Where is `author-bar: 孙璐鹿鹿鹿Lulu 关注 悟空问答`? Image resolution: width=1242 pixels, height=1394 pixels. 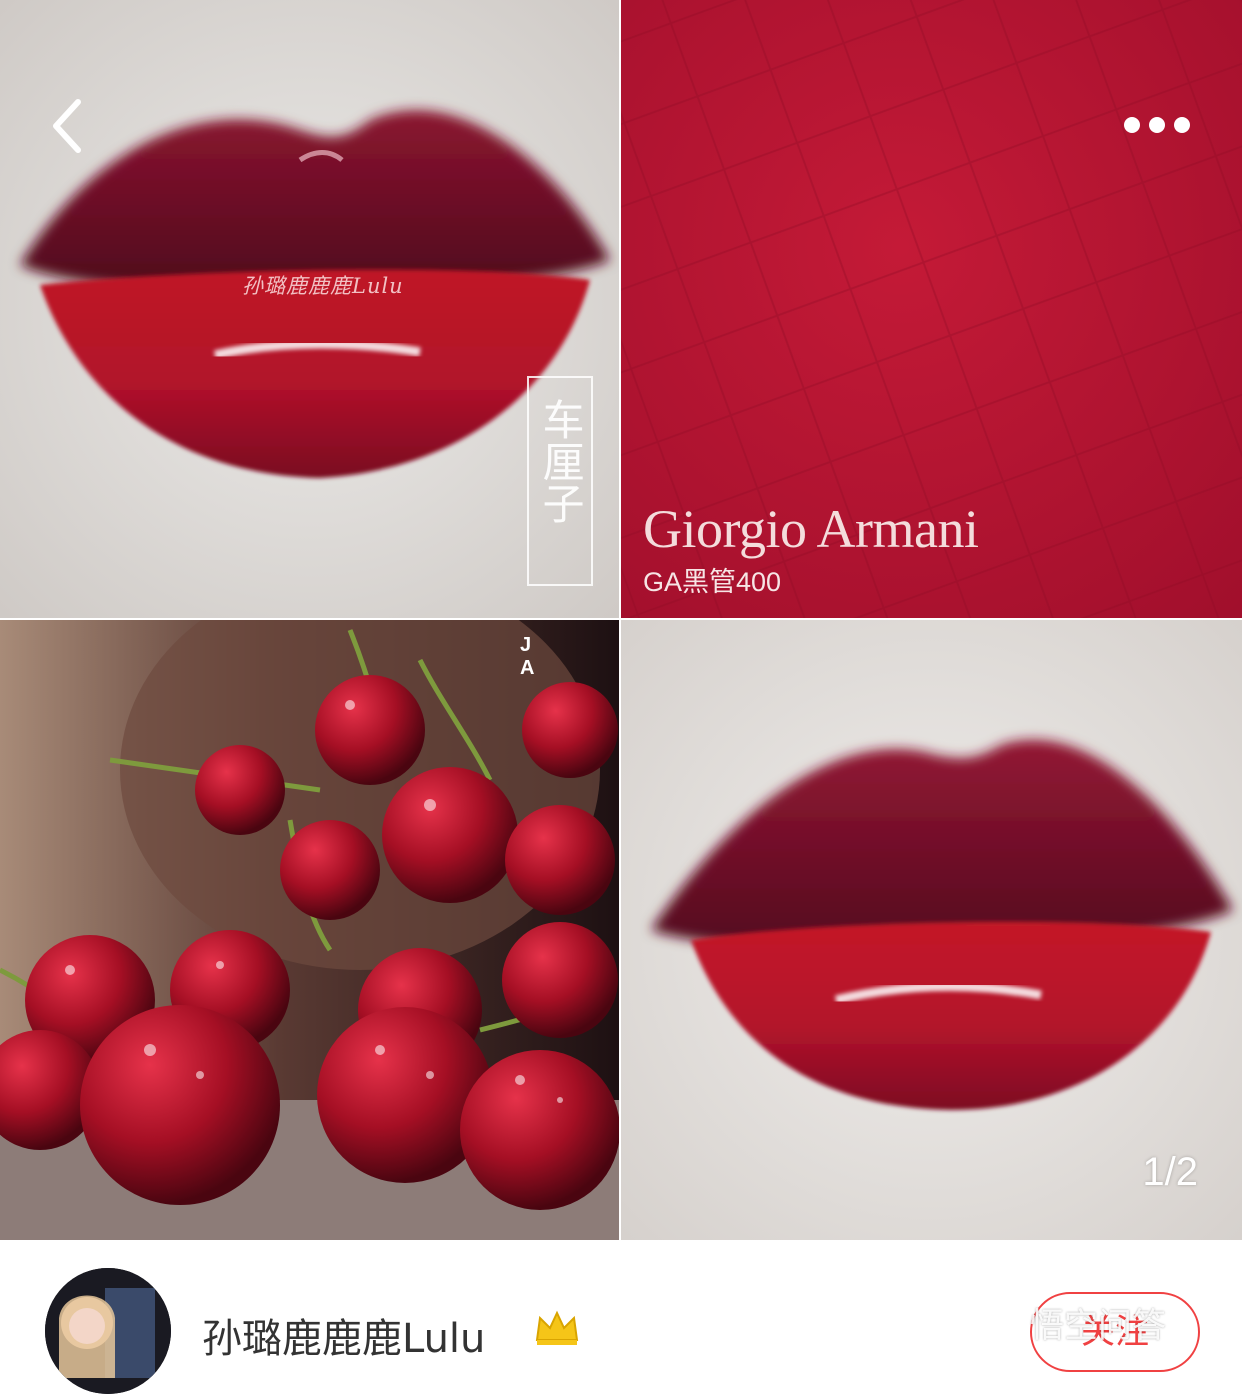
author-bar: 孙璐鹿鹿鹿Lulu 关注 悟空问答 is located at coordinates (621, 1317).